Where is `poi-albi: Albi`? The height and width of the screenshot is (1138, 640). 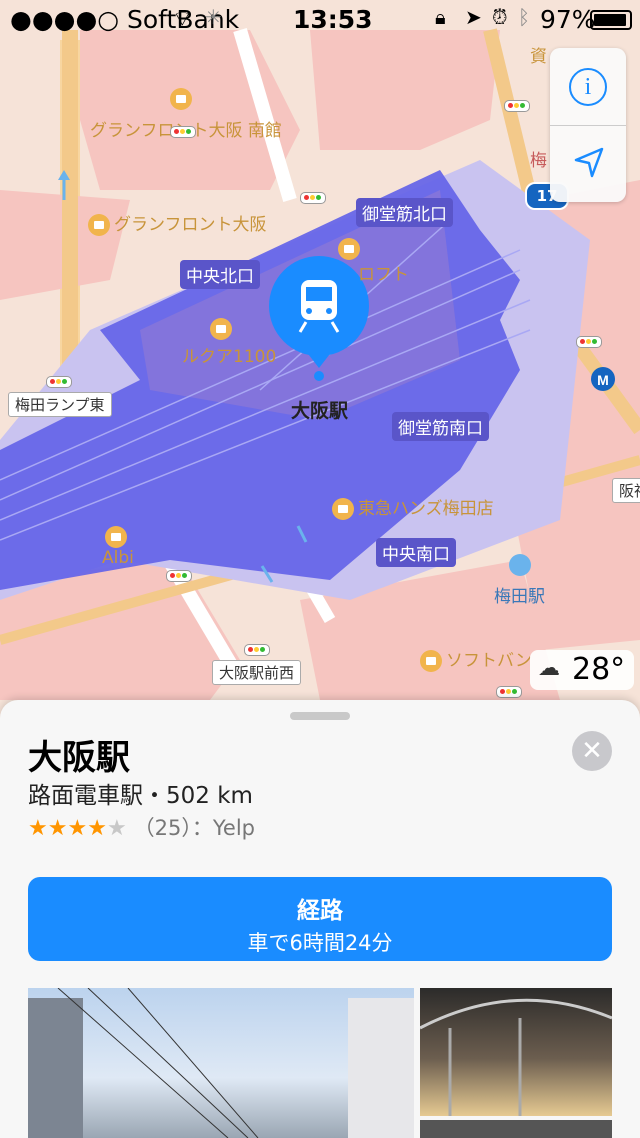 poi-albi: Albi is located at coordinates (118, 547).